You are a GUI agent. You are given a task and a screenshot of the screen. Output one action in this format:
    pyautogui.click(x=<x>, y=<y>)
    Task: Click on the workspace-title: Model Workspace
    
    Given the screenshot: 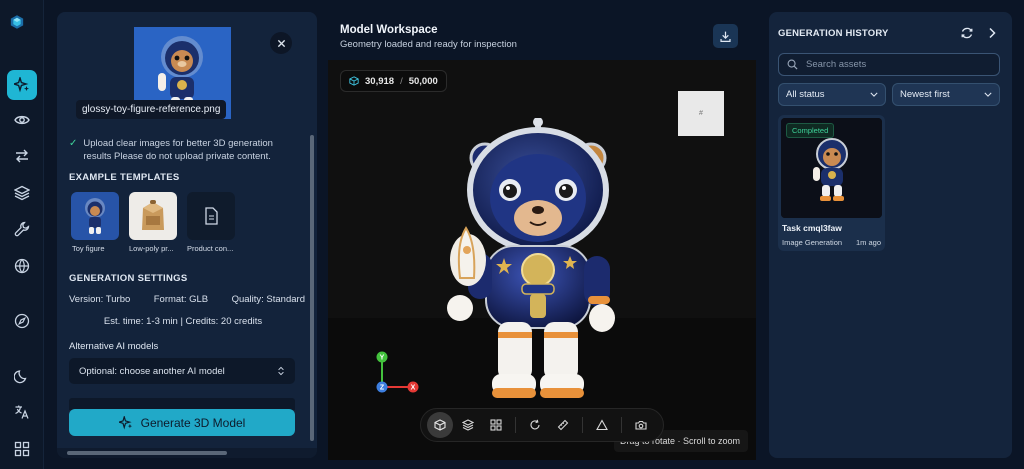 What is the action you would take?
    pyautogui.click(x=389, y=30)
    